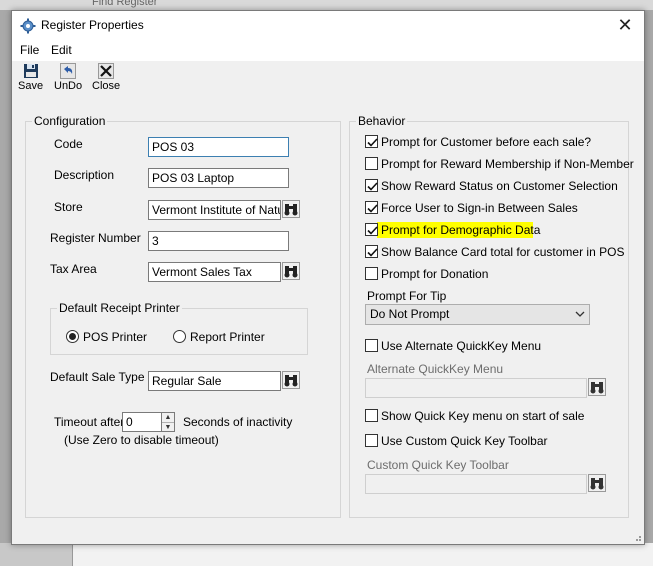 This screenshot has width=653, height=566. I want to click on behavior-checkbox-label-0: Prompt for Customer before each sale?, so click(486, 142).